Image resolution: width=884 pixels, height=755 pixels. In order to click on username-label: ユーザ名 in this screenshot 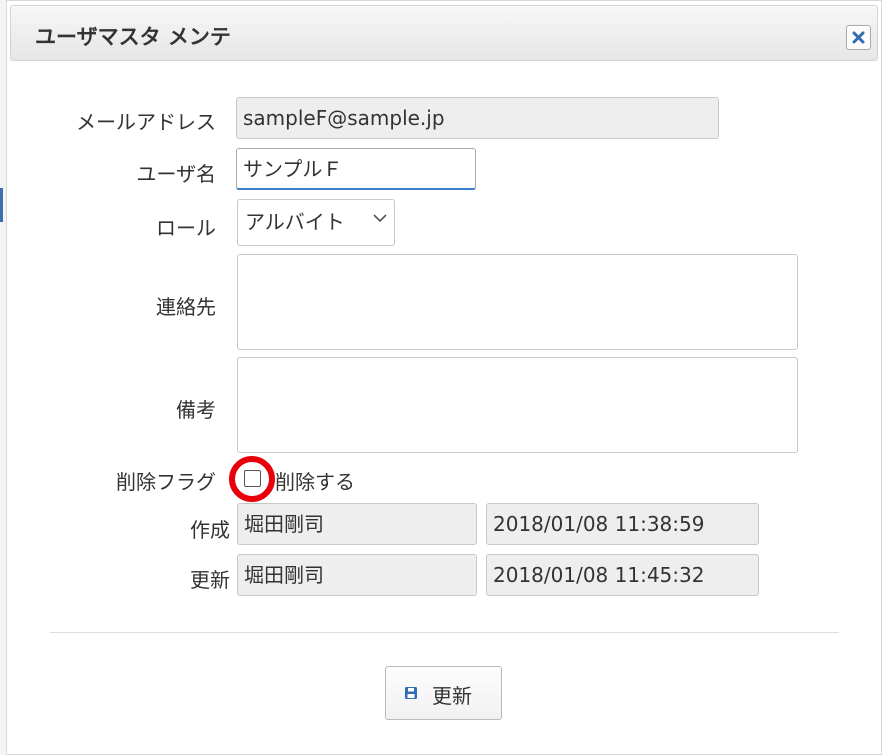, I will do `click(176, 174)`.